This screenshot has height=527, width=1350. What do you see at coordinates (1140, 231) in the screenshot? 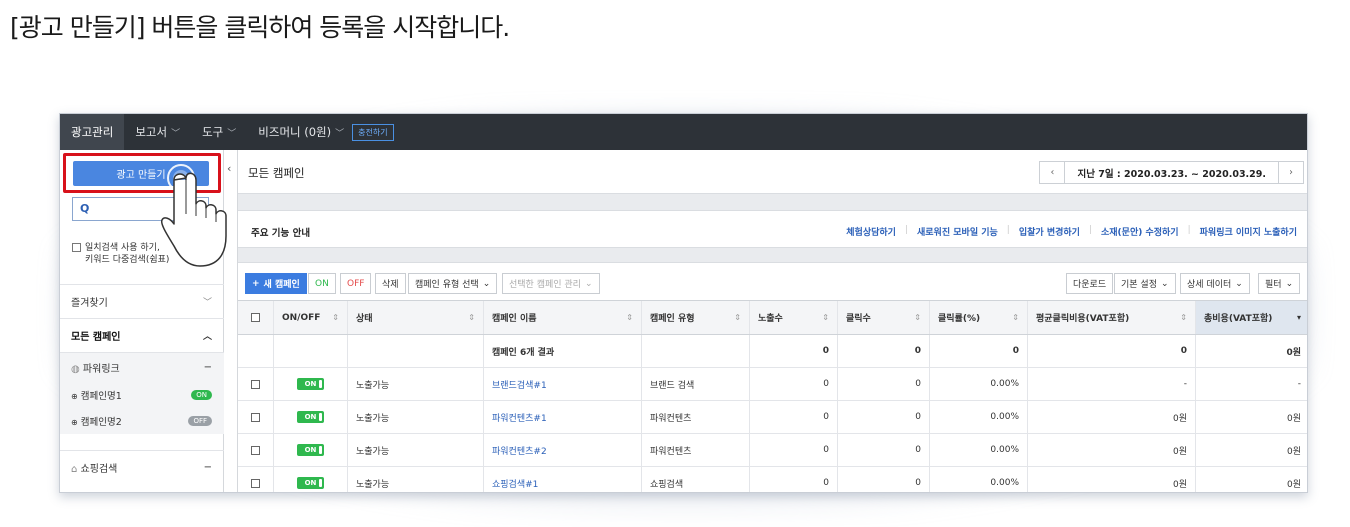
I see `guide-link: 소재(문안) 수정하기` at bounding box center [1140, 231].